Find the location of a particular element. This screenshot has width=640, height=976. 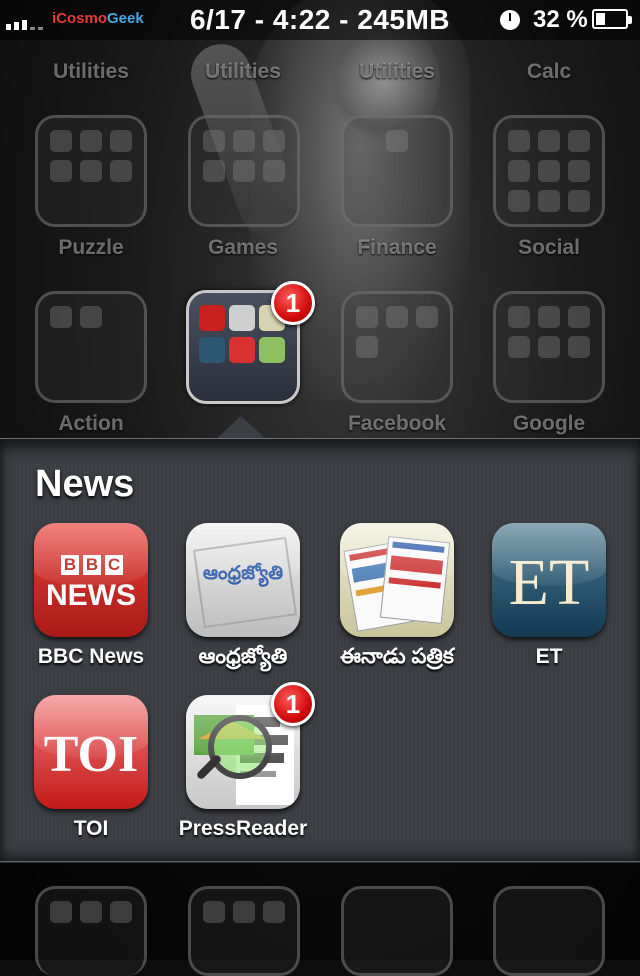

mini-pressreader-icon is located at coordinates (272, 350).